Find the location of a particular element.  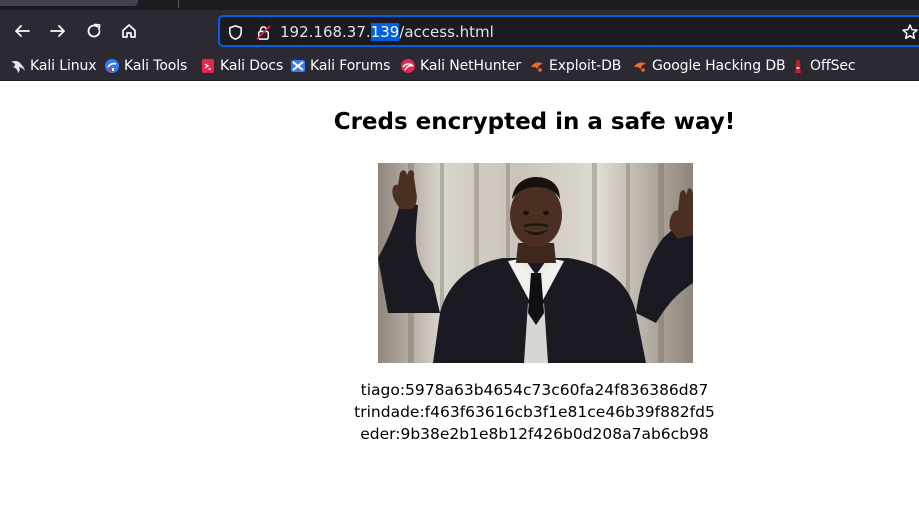

arrow-right-icon is located at coordinates (57, 31).